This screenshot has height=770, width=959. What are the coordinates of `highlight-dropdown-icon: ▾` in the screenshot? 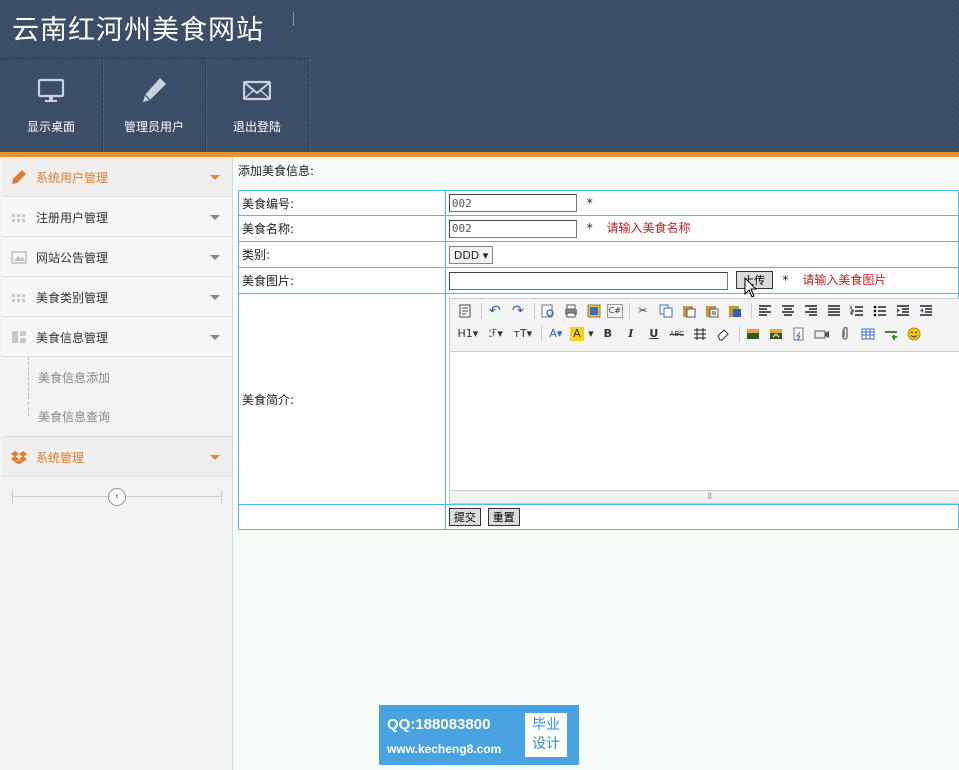 It's located at (591, 334).